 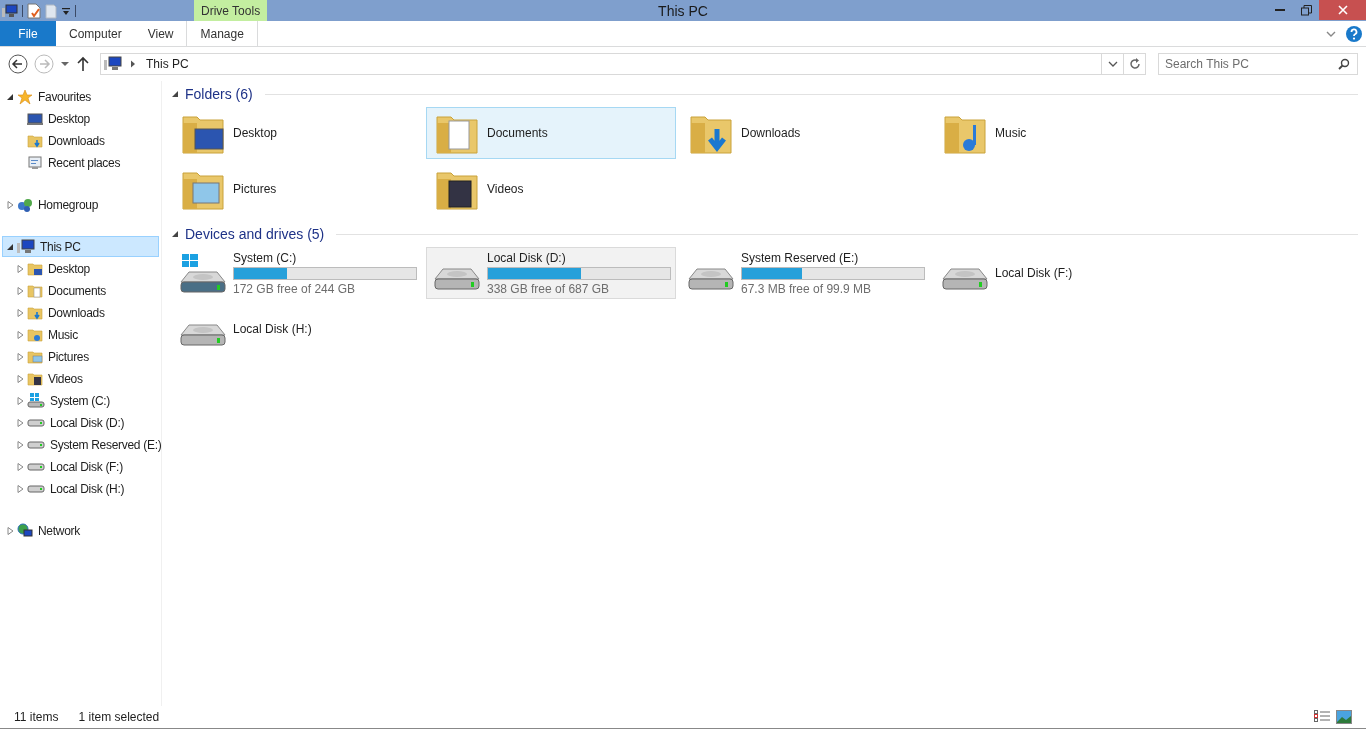 I want to click on recent-locations-button, so click(x=65, y=64).